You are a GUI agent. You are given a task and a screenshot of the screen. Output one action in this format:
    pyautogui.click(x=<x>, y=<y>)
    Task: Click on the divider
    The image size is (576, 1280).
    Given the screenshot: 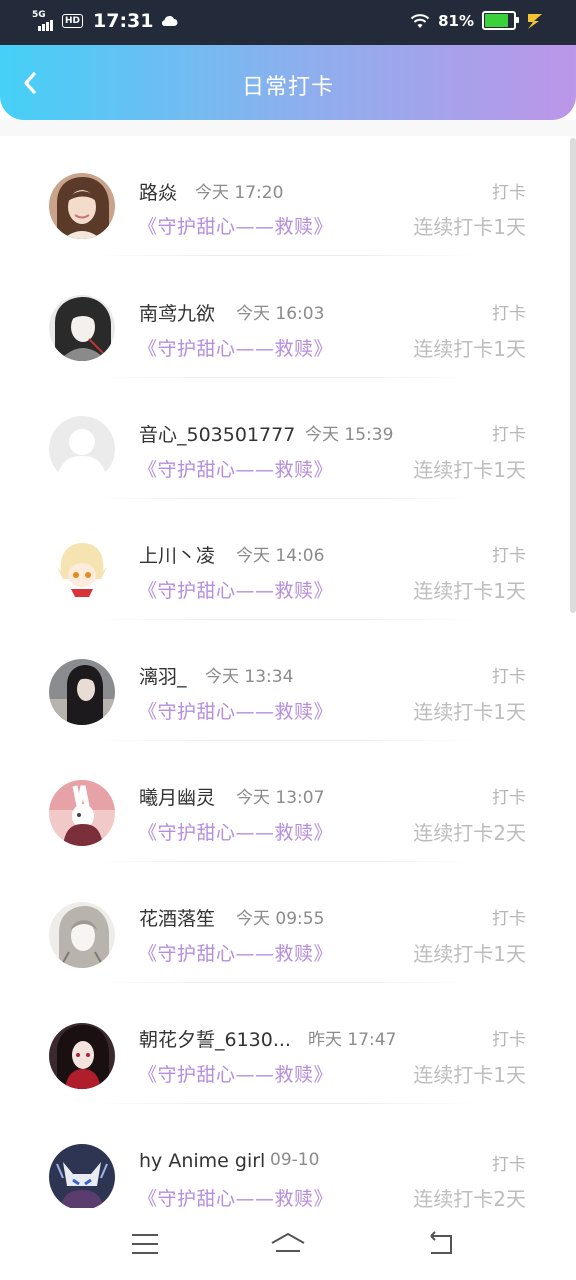 What is the action you would take?
    pyautogui.click(x=285, y=255)
    